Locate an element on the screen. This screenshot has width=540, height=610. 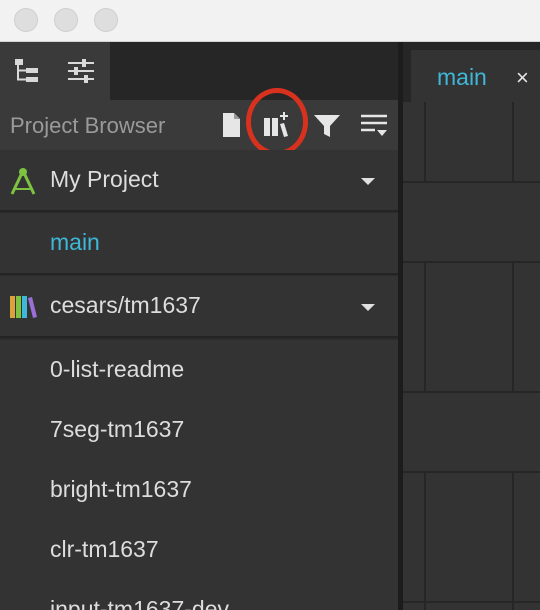
list-item-label: bright-tm1637 is located at coordinates (121, 489).